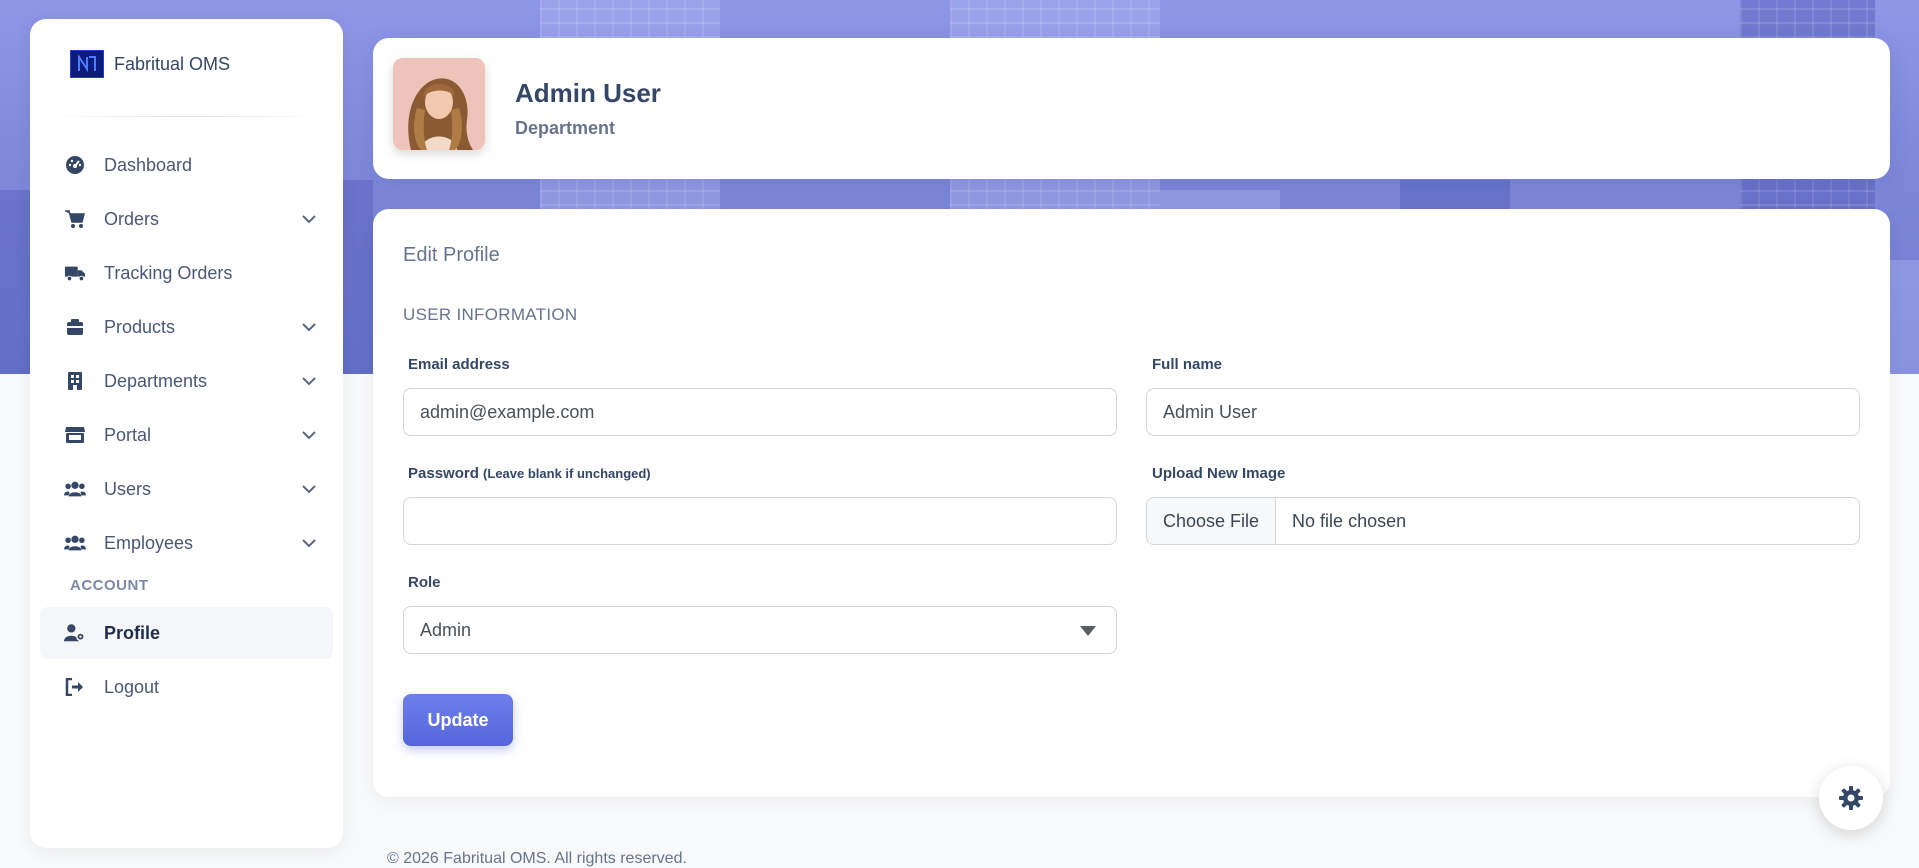 The image size is (1919, 868). Describe the element at coordinates (156, 380) in the screenshot. I see `sidebar-item-label: Departments` at that location.